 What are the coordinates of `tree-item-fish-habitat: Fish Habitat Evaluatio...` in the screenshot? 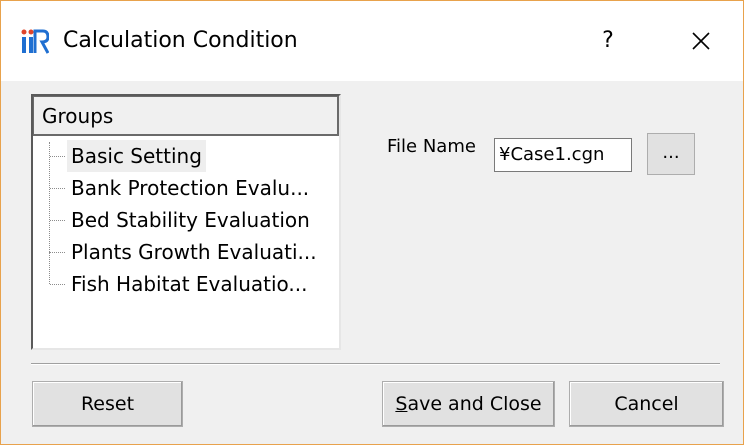 It's located at (189, 284).